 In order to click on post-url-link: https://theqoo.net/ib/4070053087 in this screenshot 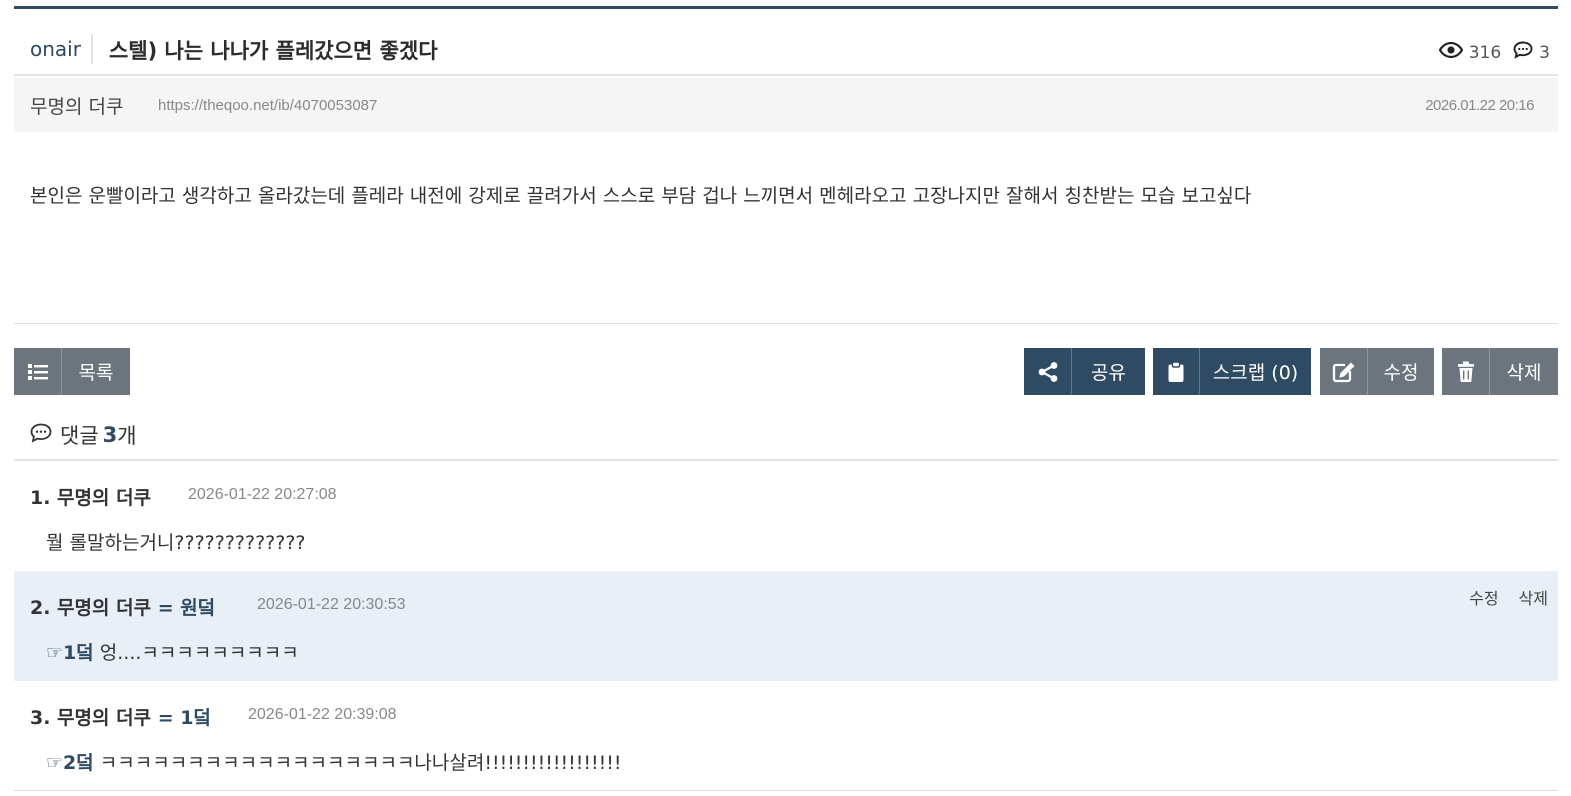, I will do `click(267, 105)`.